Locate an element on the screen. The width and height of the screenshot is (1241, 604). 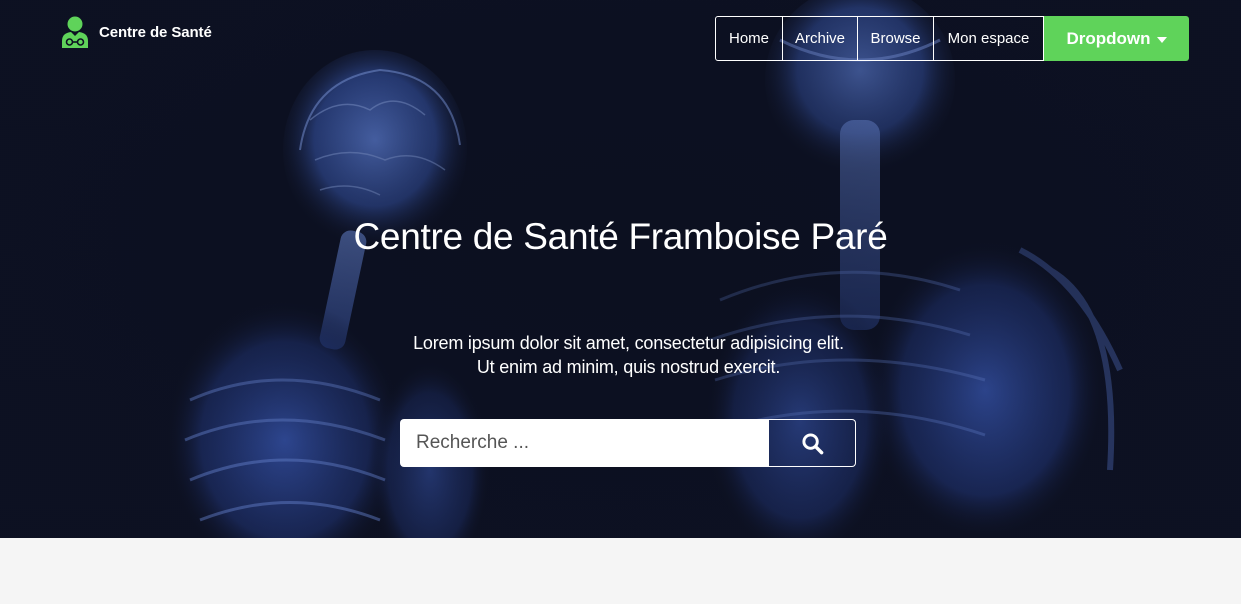
main-nav: Home Archive Browse Mon espace Dropdown is located at coordinates (952, 38).